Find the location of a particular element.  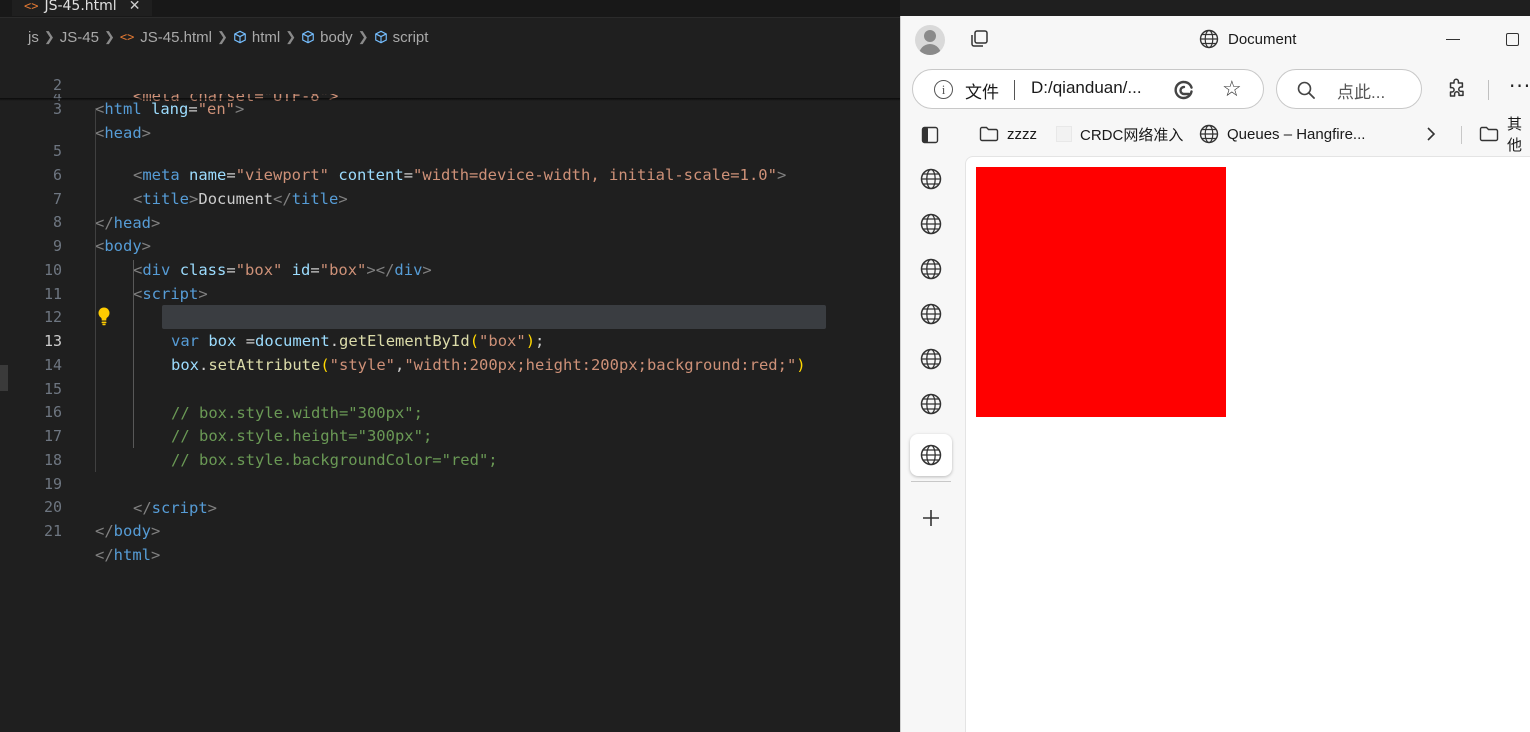

favorites-divider is located at coordinates (1461, 135).